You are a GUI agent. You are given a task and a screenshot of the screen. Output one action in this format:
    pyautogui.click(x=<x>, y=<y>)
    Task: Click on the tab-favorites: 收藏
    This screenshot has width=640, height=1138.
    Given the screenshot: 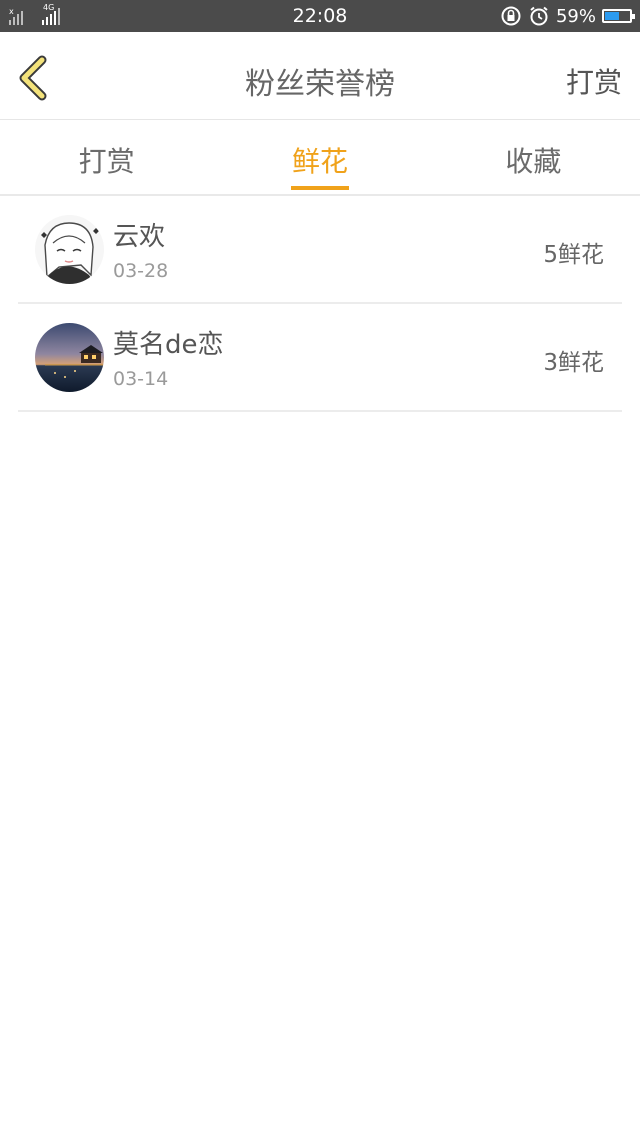 What is the action you would take?
    pyautogui.click(x=533, y=157)
    